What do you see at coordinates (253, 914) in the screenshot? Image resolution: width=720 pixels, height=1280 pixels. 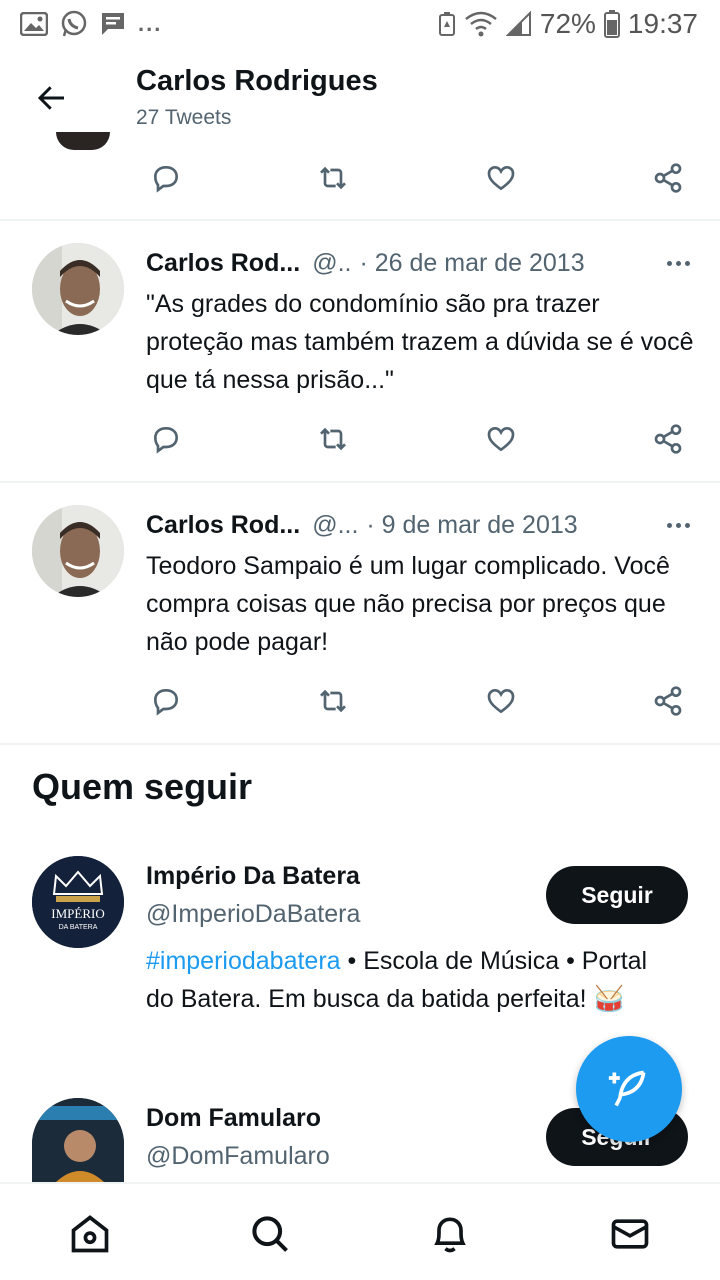 I see `account-handle: @ImperioDaBatera` at bounding box center [253, 914].